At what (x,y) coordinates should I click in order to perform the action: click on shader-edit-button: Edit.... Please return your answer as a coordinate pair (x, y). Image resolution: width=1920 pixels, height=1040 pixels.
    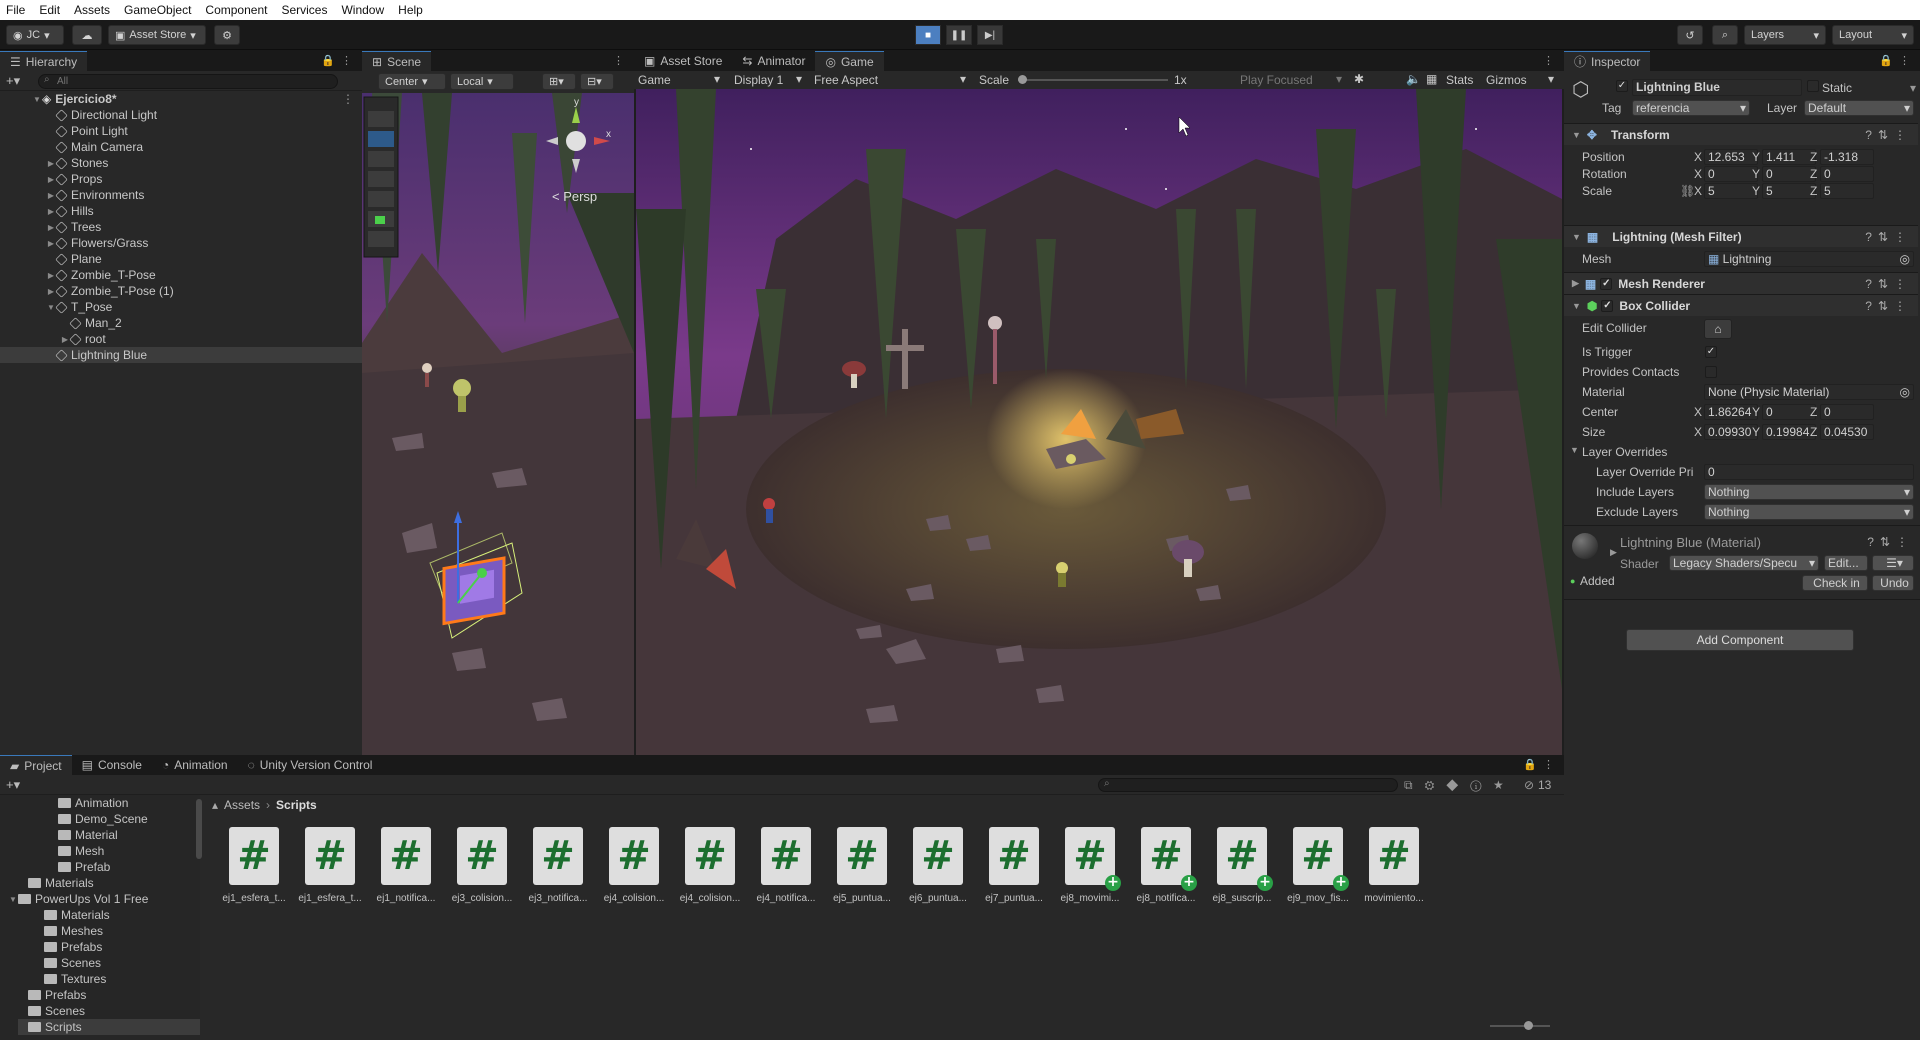
    Looking at the image, I should click on (1846, 563).